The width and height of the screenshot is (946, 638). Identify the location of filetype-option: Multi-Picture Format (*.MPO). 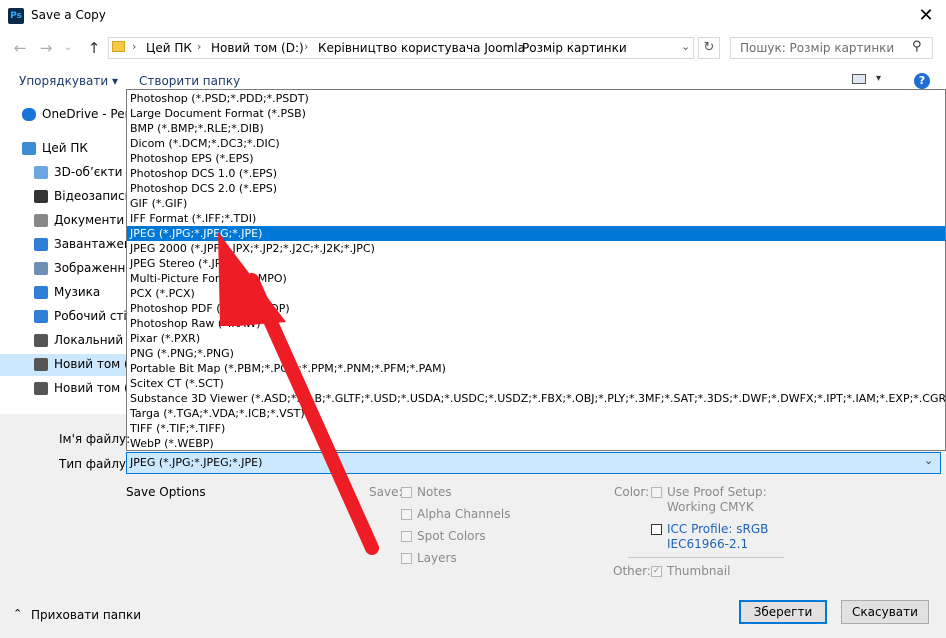
(536, 278).